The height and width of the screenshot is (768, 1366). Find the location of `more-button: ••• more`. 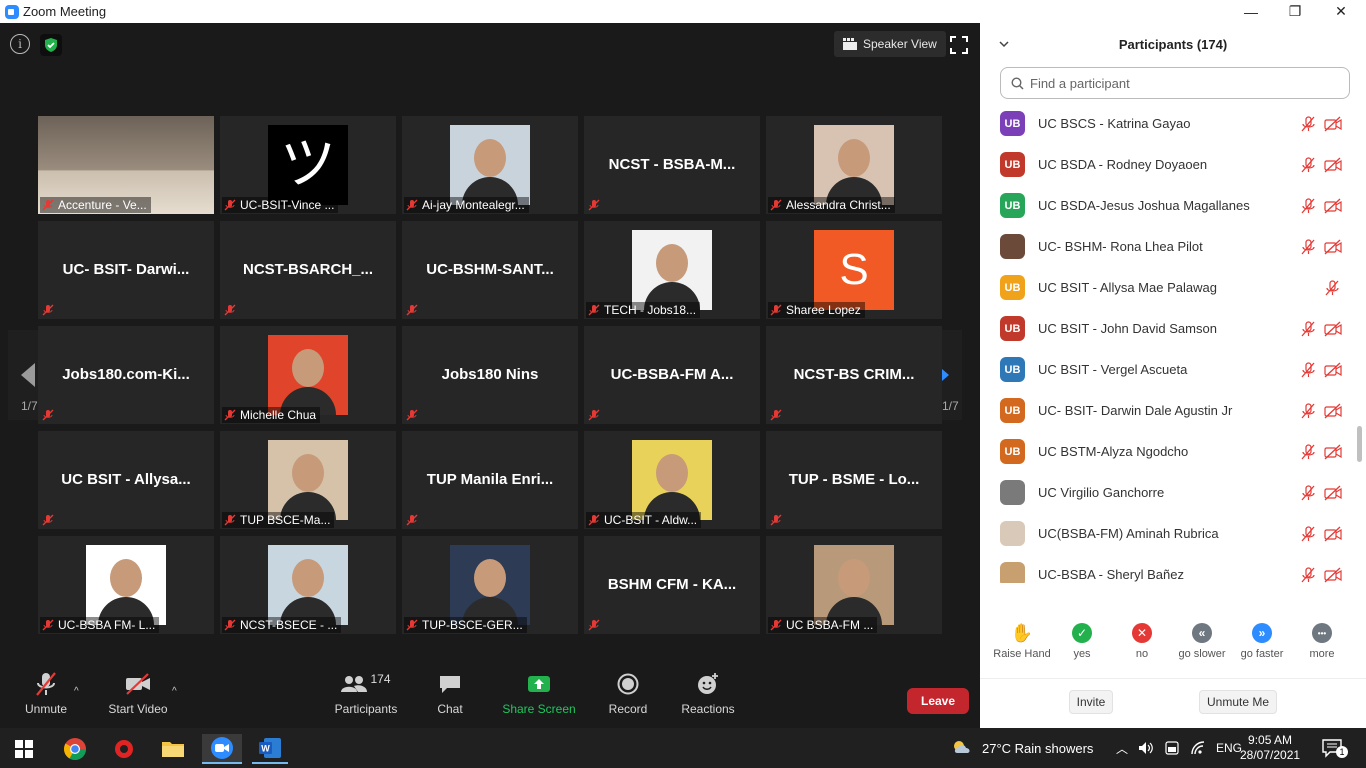

more-button: ••• more is located at coordinates (1322, 641).